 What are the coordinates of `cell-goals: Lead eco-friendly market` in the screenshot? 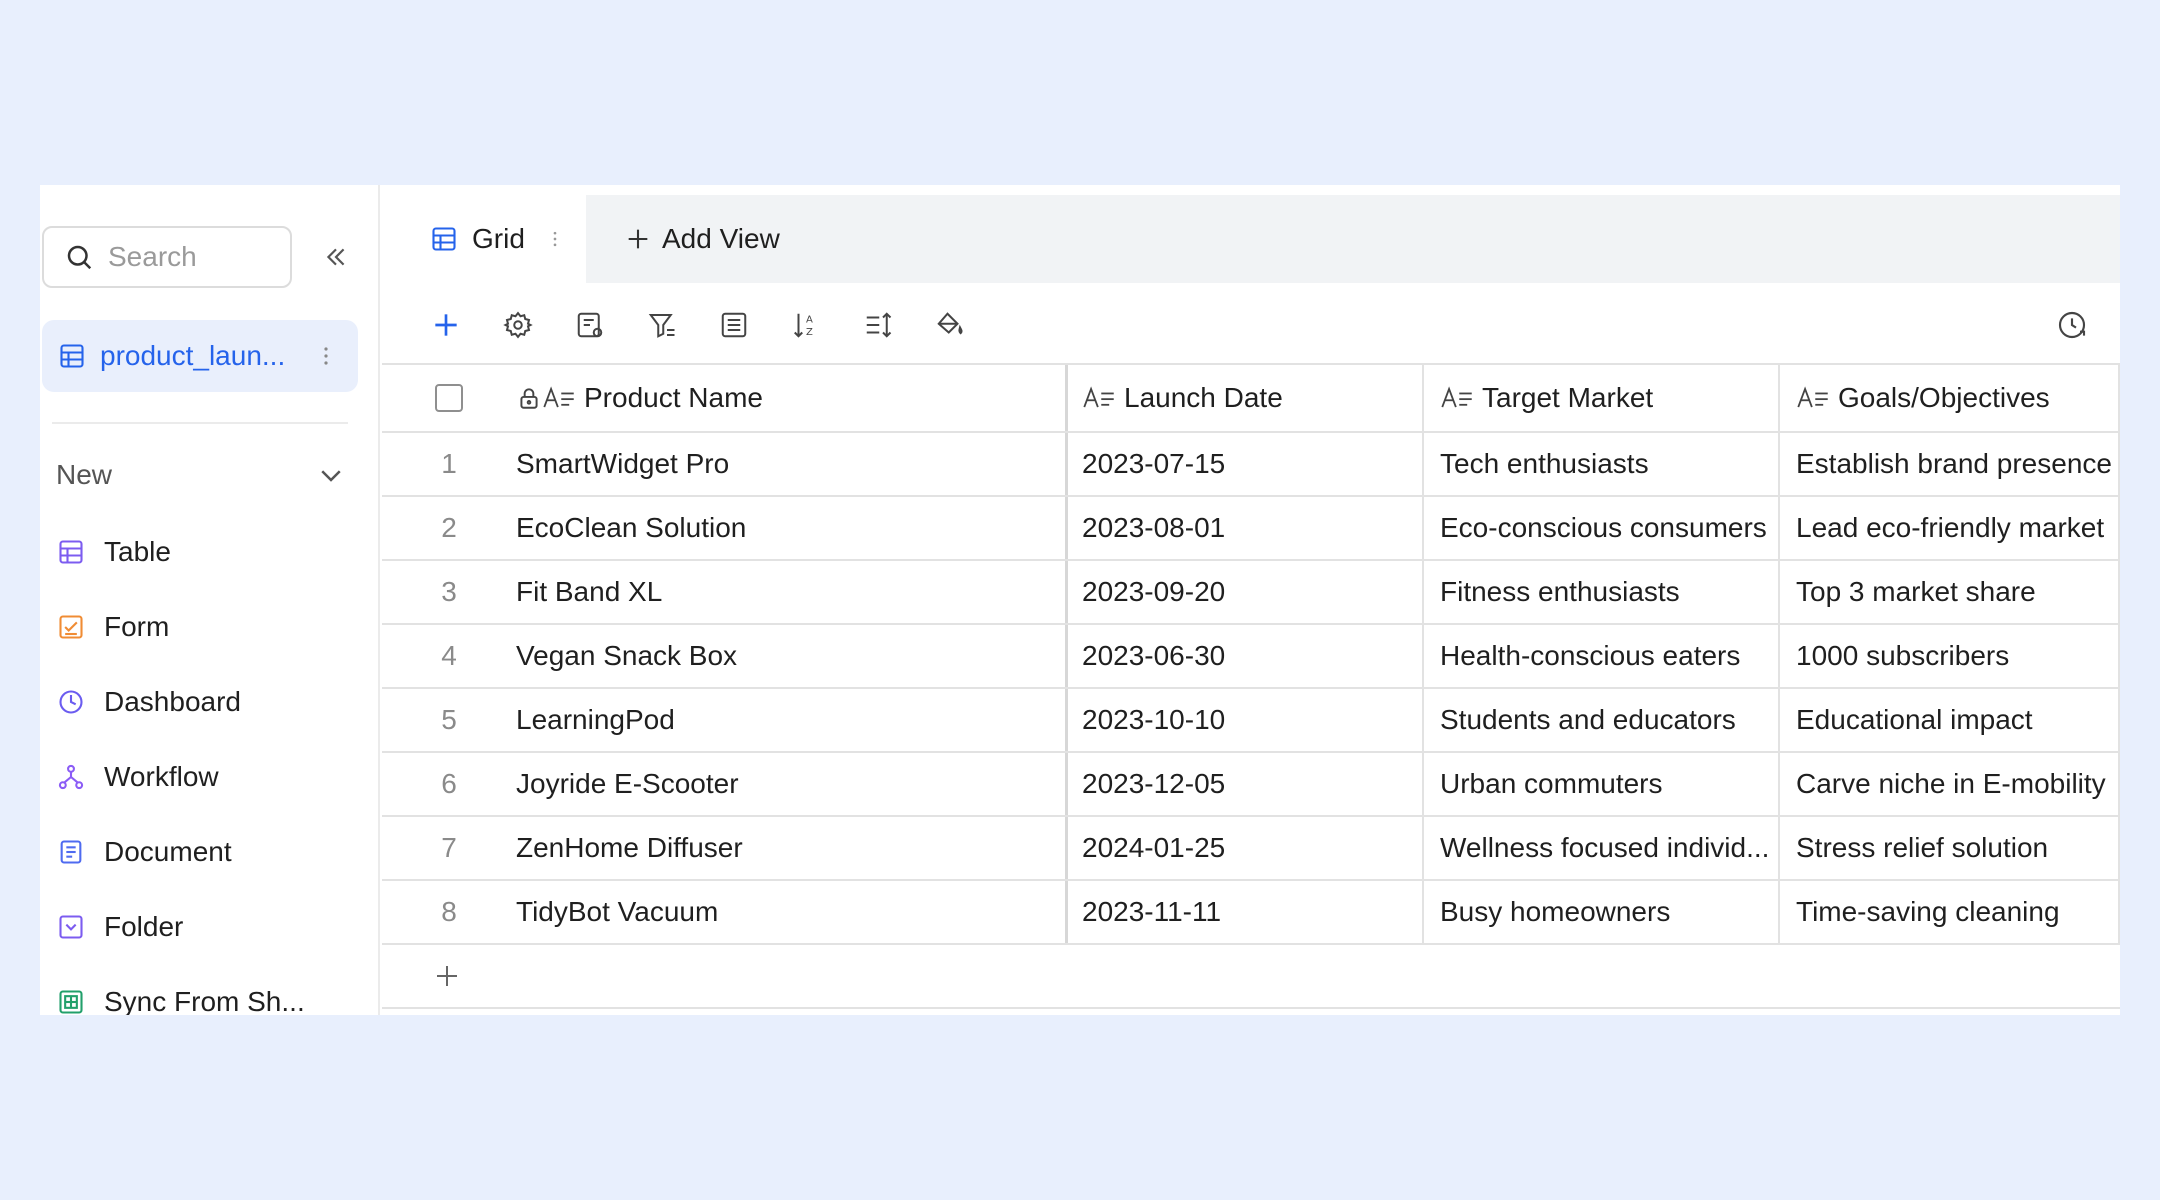 It's located at (1950, 528).